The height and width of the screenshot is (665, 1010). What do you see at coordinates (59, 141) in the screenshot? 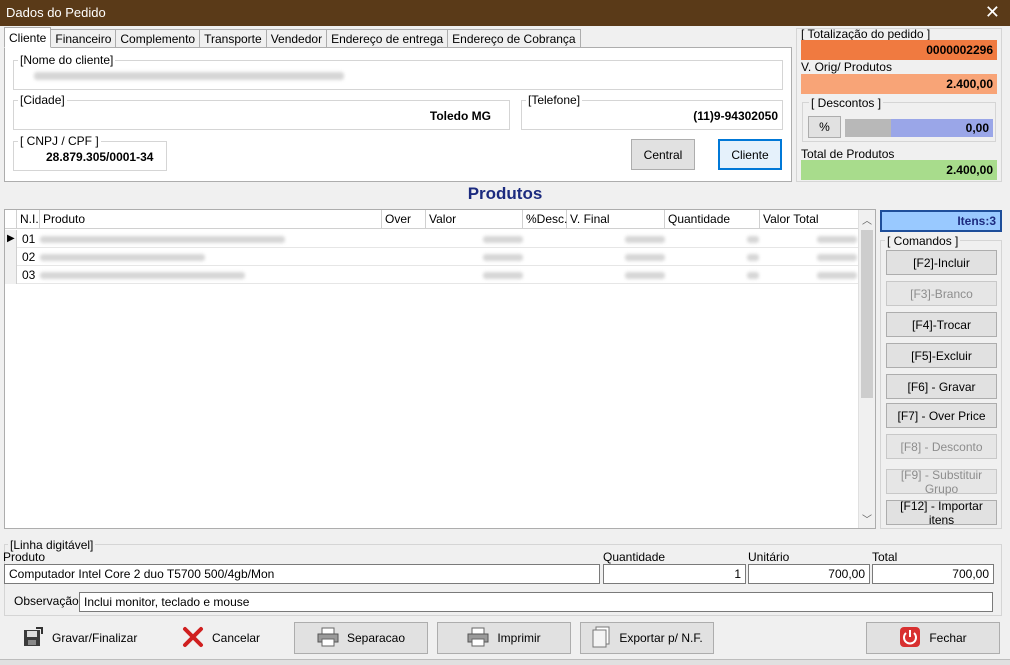
I see `cnpj-label: [ CNPJ / CPF ]` at bounding box center [59, 141].